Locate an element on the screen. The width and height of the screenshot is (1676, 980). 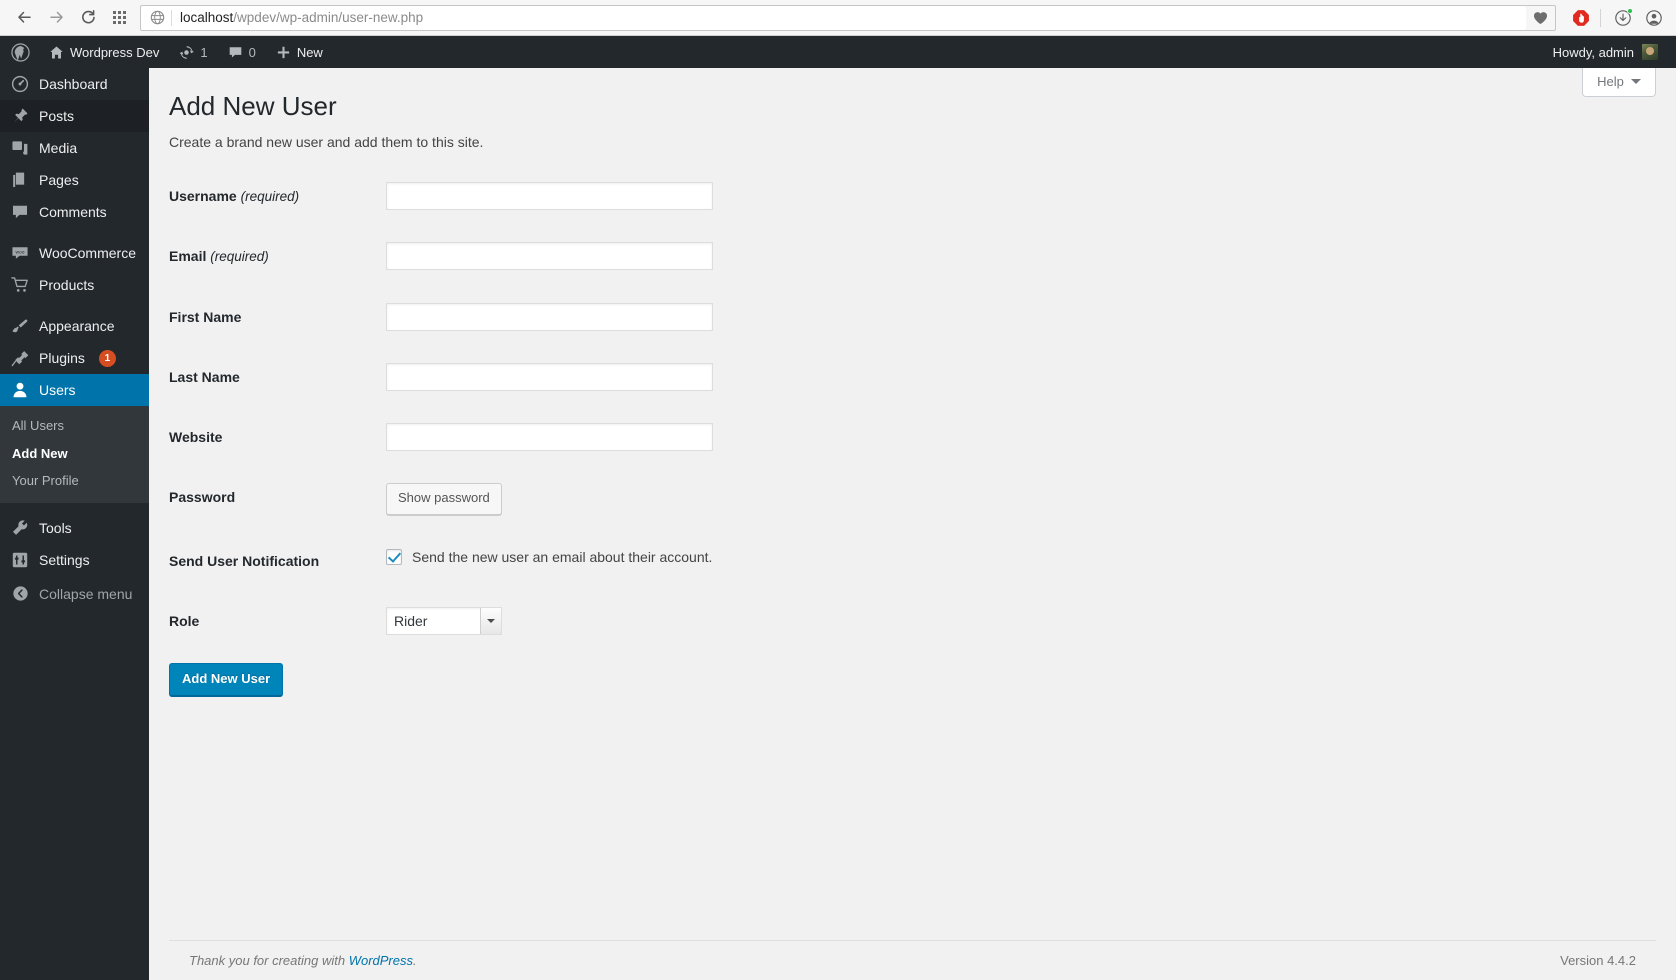
plus-icon is located at coordinates (283, 52).